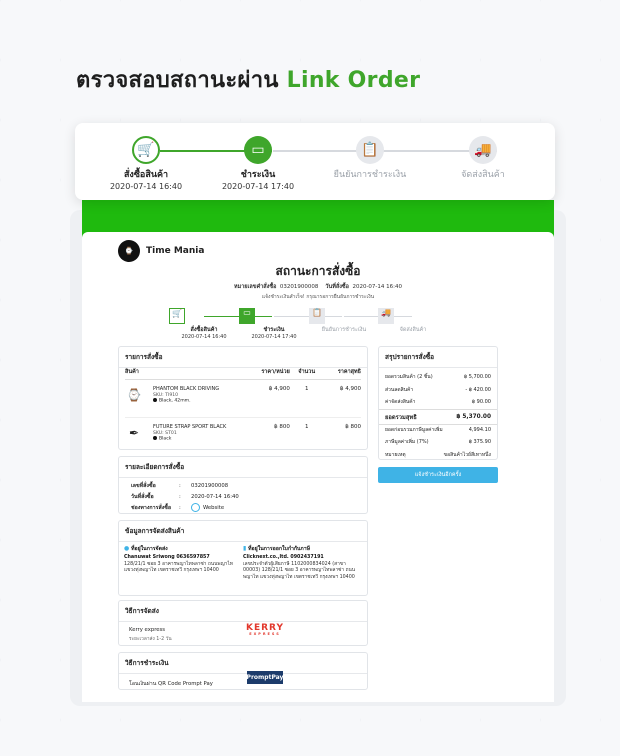 Image resolution: width=620 pixels, height=756 pixels. Describe the element at coordinates (318, 271) in the screenshot. I see `status-title: สถานะการสั่งซื้อ` at that location.